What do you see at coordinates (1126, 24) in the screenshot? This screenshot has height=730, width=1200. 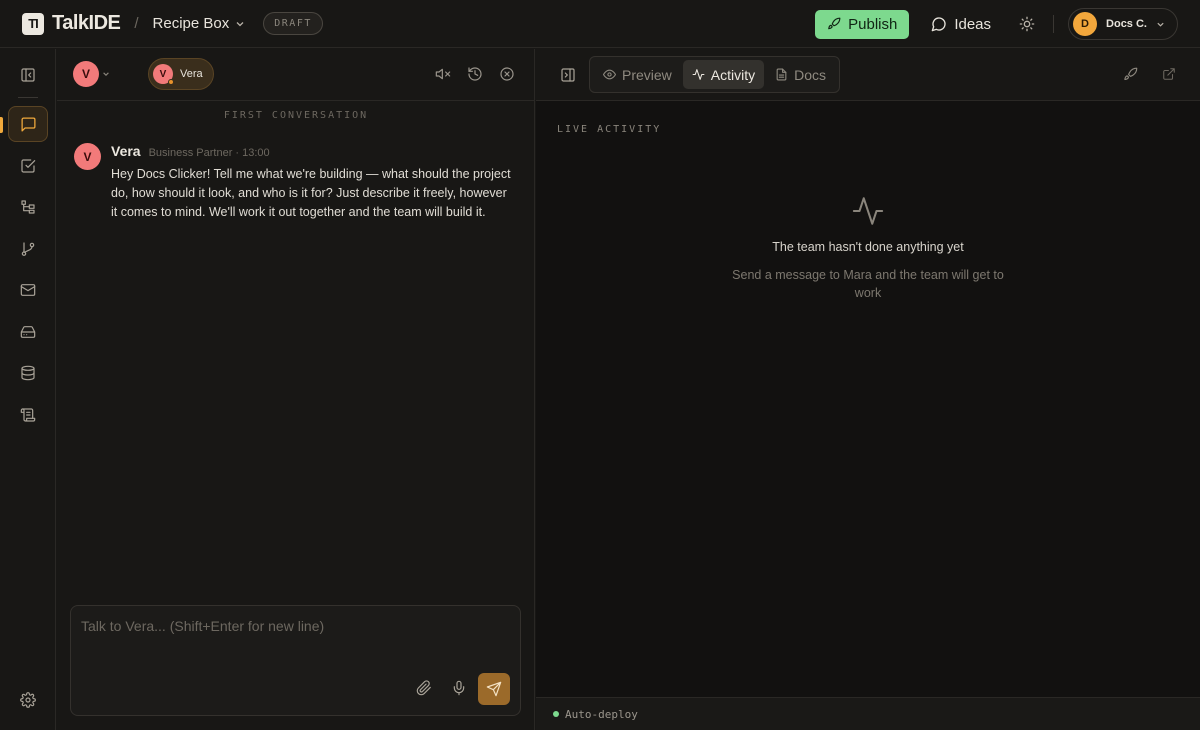 I see `user-name: Docs C.` at bounding box center [1126, 24].